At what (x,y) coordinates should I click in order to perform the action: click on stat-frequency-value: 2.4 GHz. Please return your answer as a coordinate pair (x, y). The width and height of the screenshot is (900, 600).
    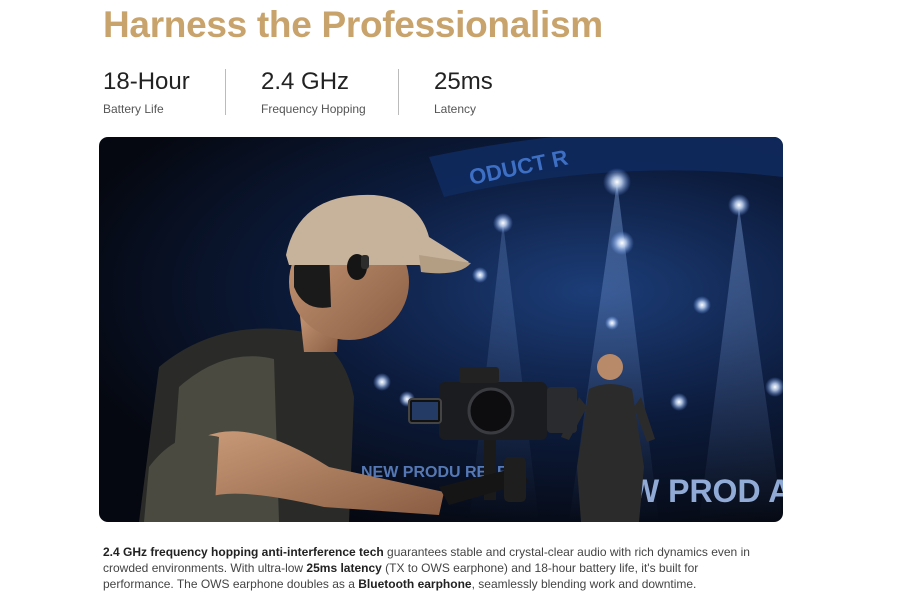
    Looking at the image, I should click on (305, 81).